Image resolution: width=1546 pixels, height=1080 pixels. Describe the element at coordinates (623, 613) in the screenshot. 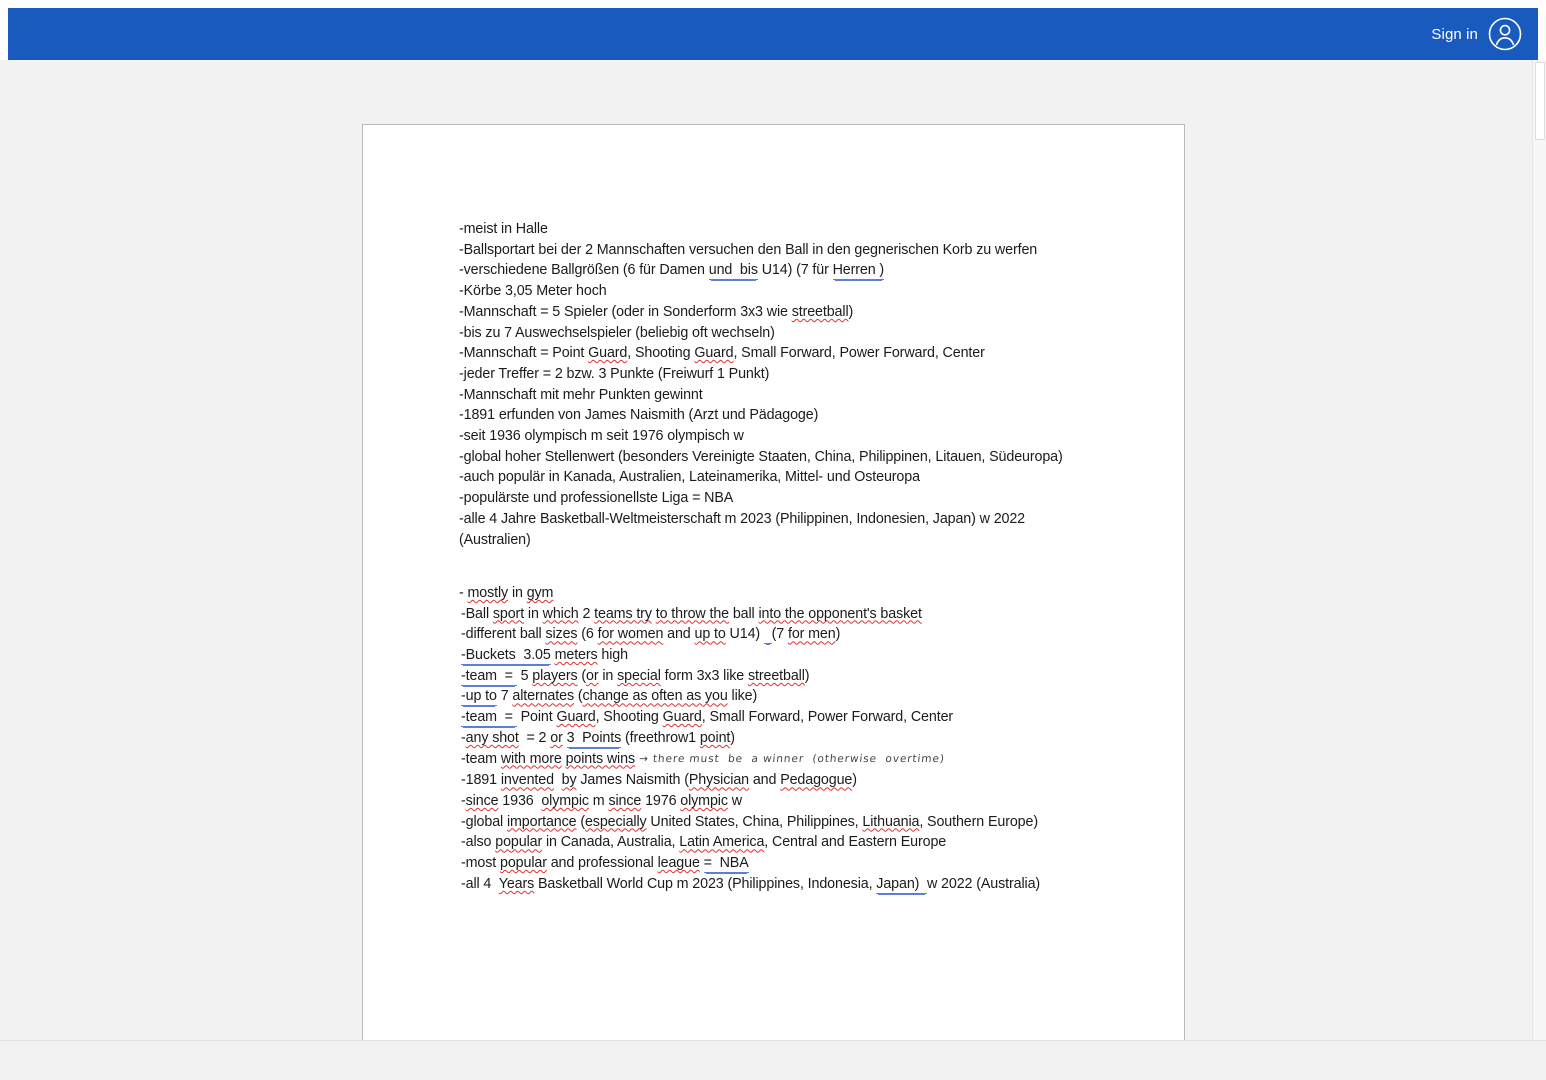

I see `spelling-underline-run: teams try` at that location.